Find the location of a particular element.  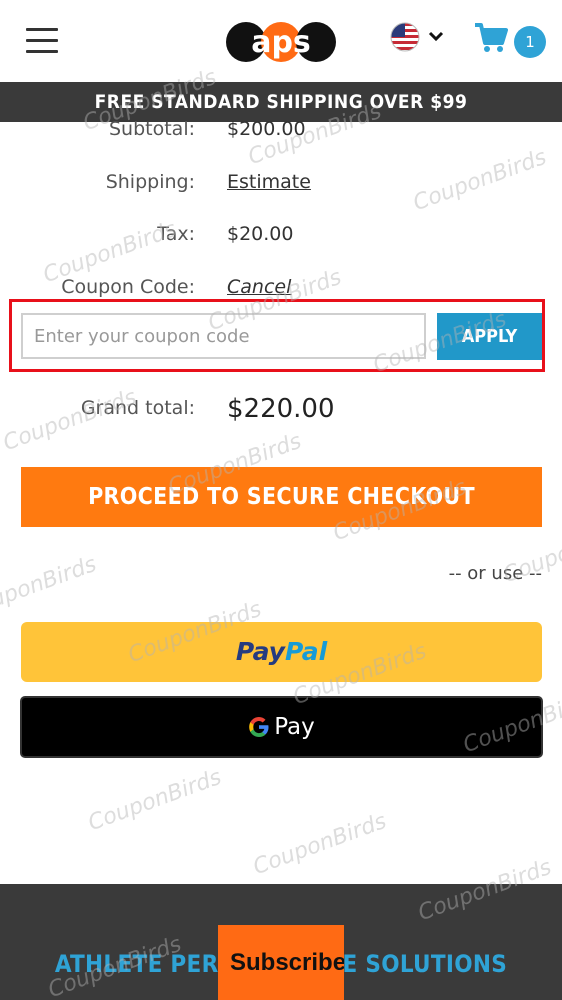

shipping-row: Shipping: Estimate is located at coordinates (281, 182).